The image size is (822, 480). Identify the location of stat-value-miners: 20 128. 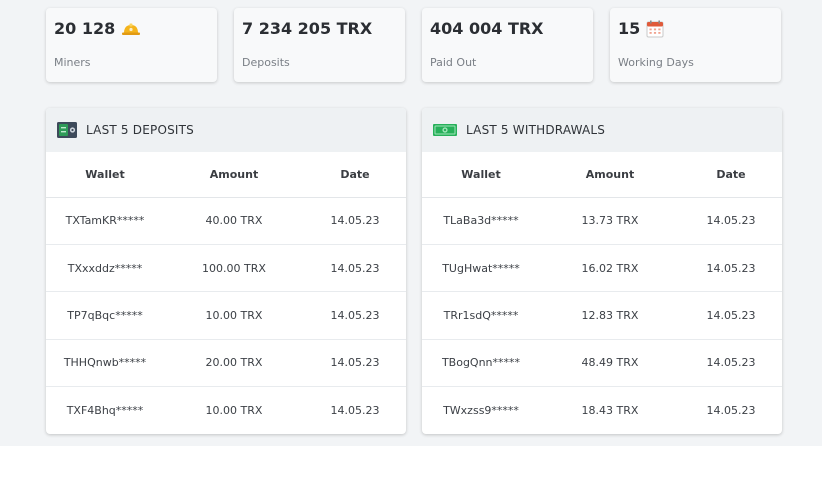
(97, 28).